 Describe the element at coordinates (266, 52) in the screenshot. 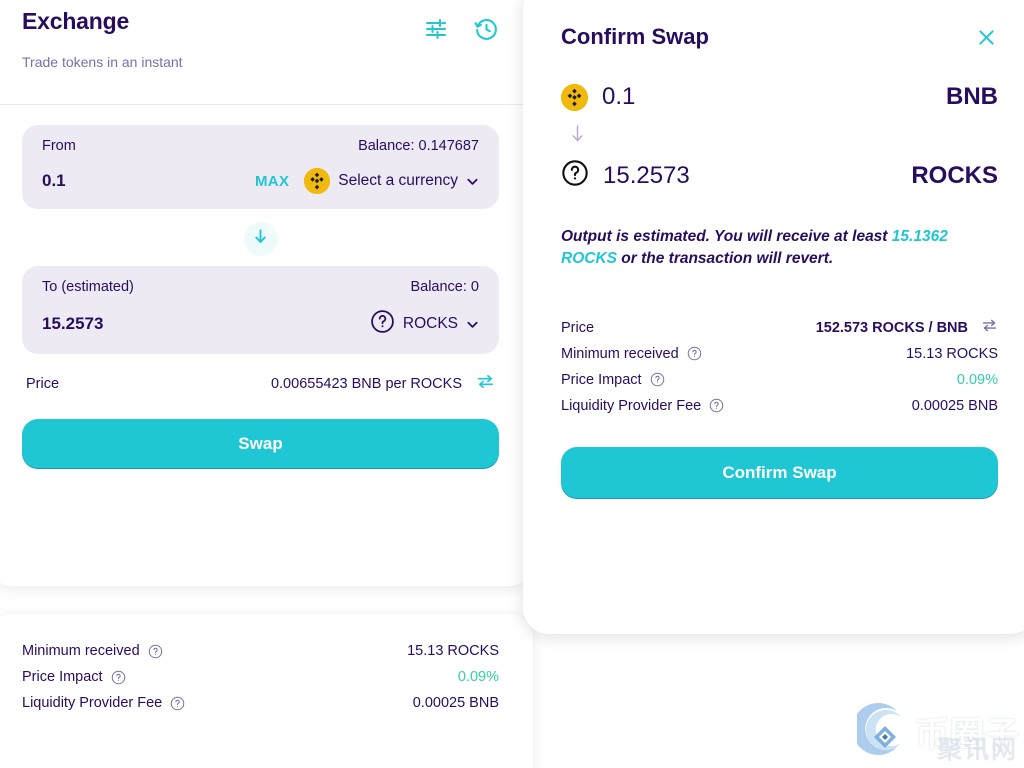

I see `exchange-header: Exchange Trade tokens in an instant` at that location.